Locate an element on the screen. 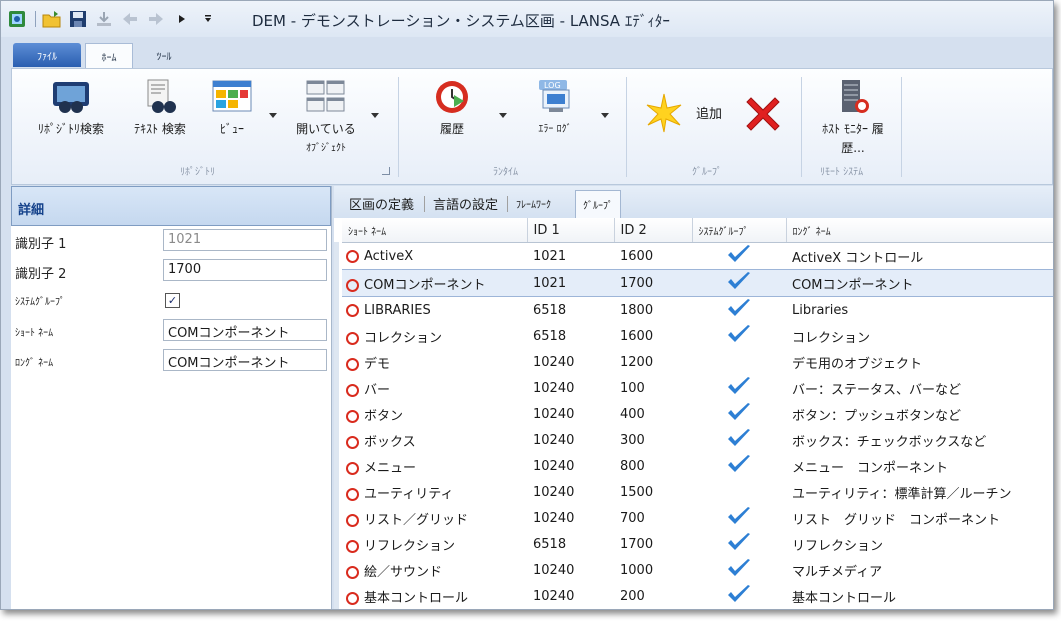 This screenshot has width=1061, height=621. repository-search-label: ﾘﾎﾟｼﾞﾄﾘ検索 is located at coordinates (70, 129).